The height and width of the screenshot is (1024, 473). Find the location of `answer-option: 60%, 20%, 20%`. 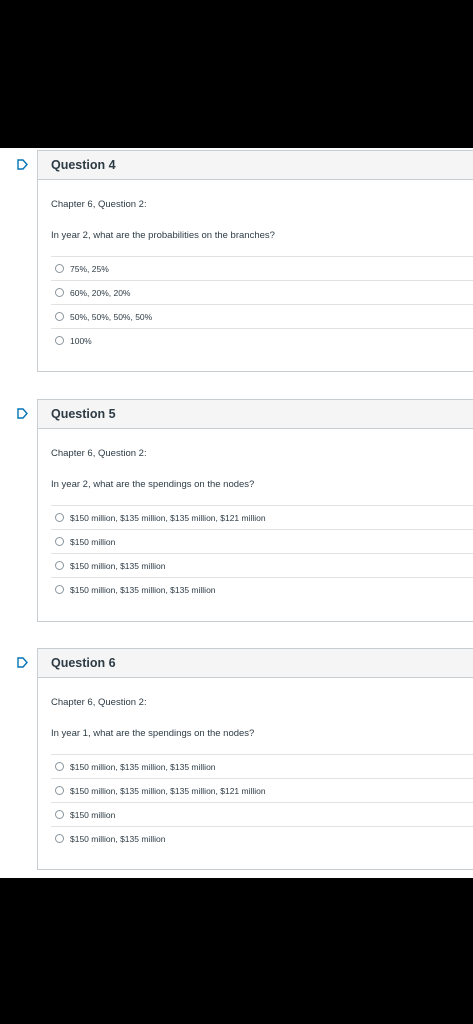

answer-option: 60%, 20%, 20% is located at coordinates (262, 292).